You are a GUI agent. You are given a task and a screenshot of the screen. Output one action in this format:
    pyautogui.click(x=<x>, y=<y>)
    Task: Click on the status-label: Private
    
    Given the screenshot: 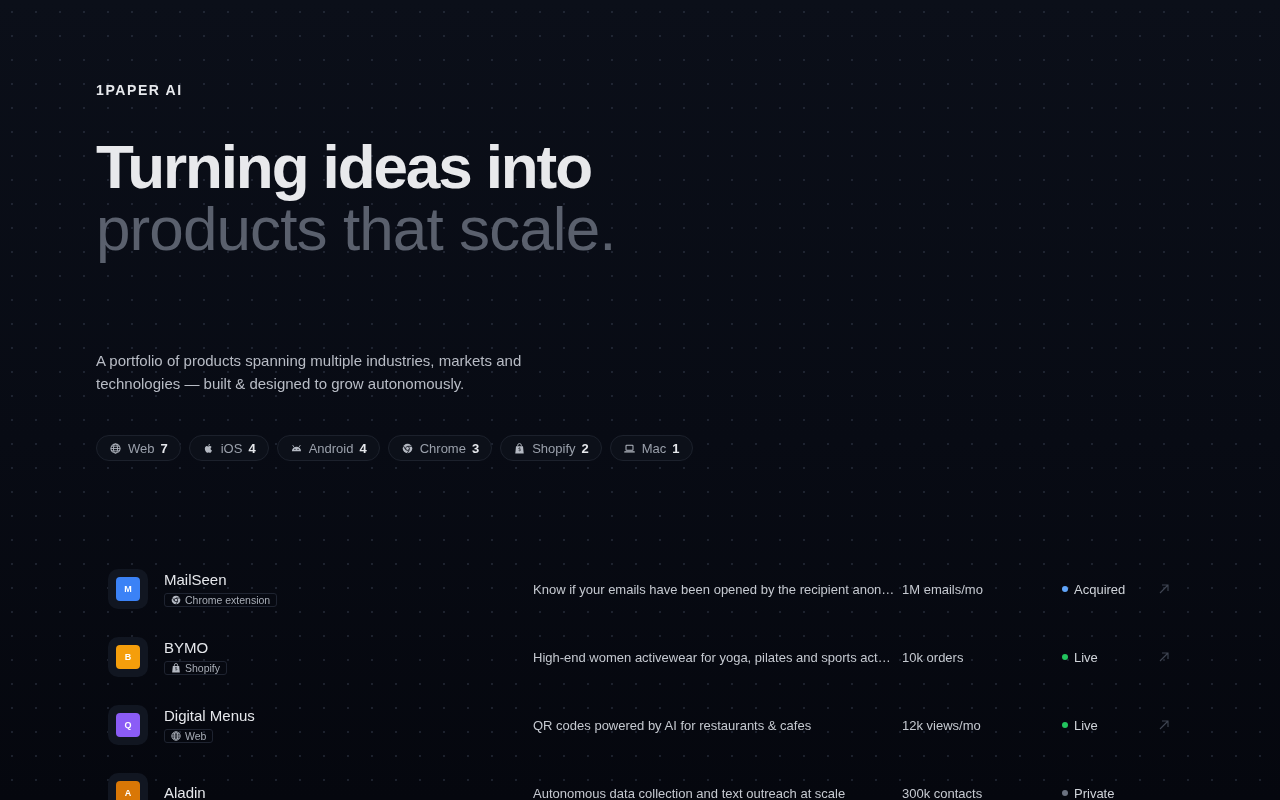 What is the action you would take?
    pyautogui.click(x=1094, y=792)
    